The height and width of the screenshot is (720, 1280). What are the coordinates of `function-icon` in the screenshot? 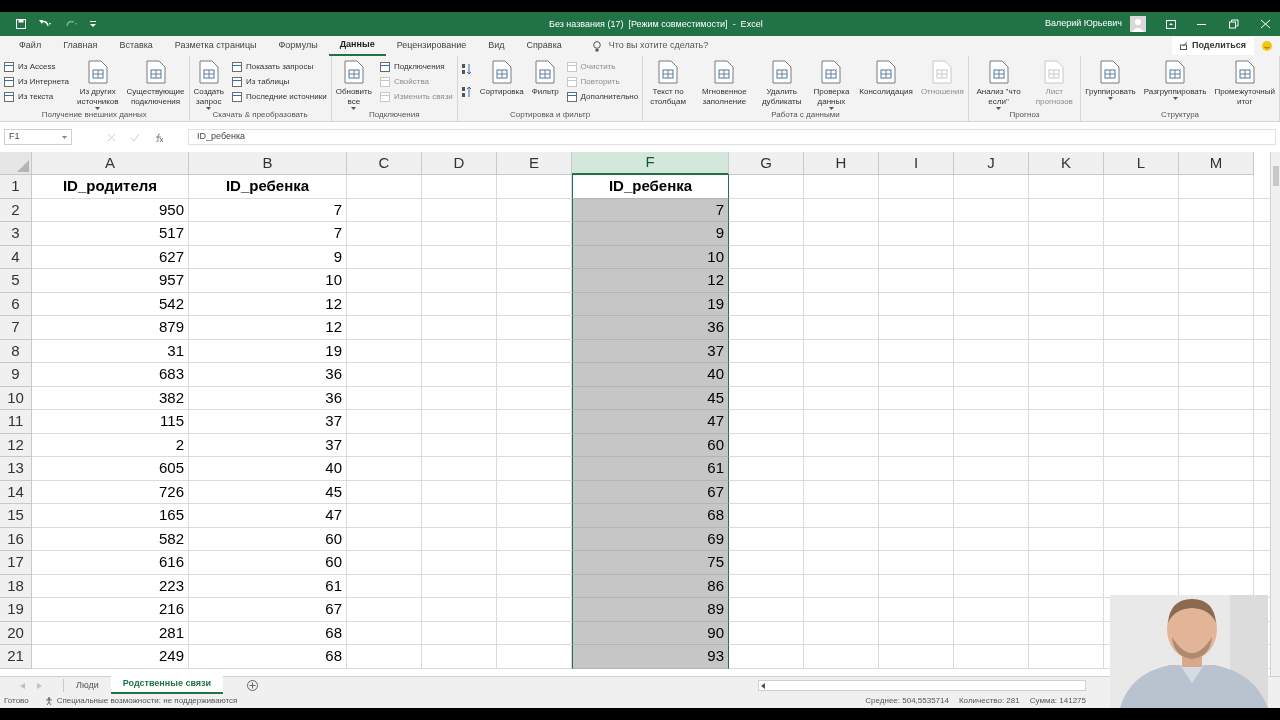 It's located at (159, 137).